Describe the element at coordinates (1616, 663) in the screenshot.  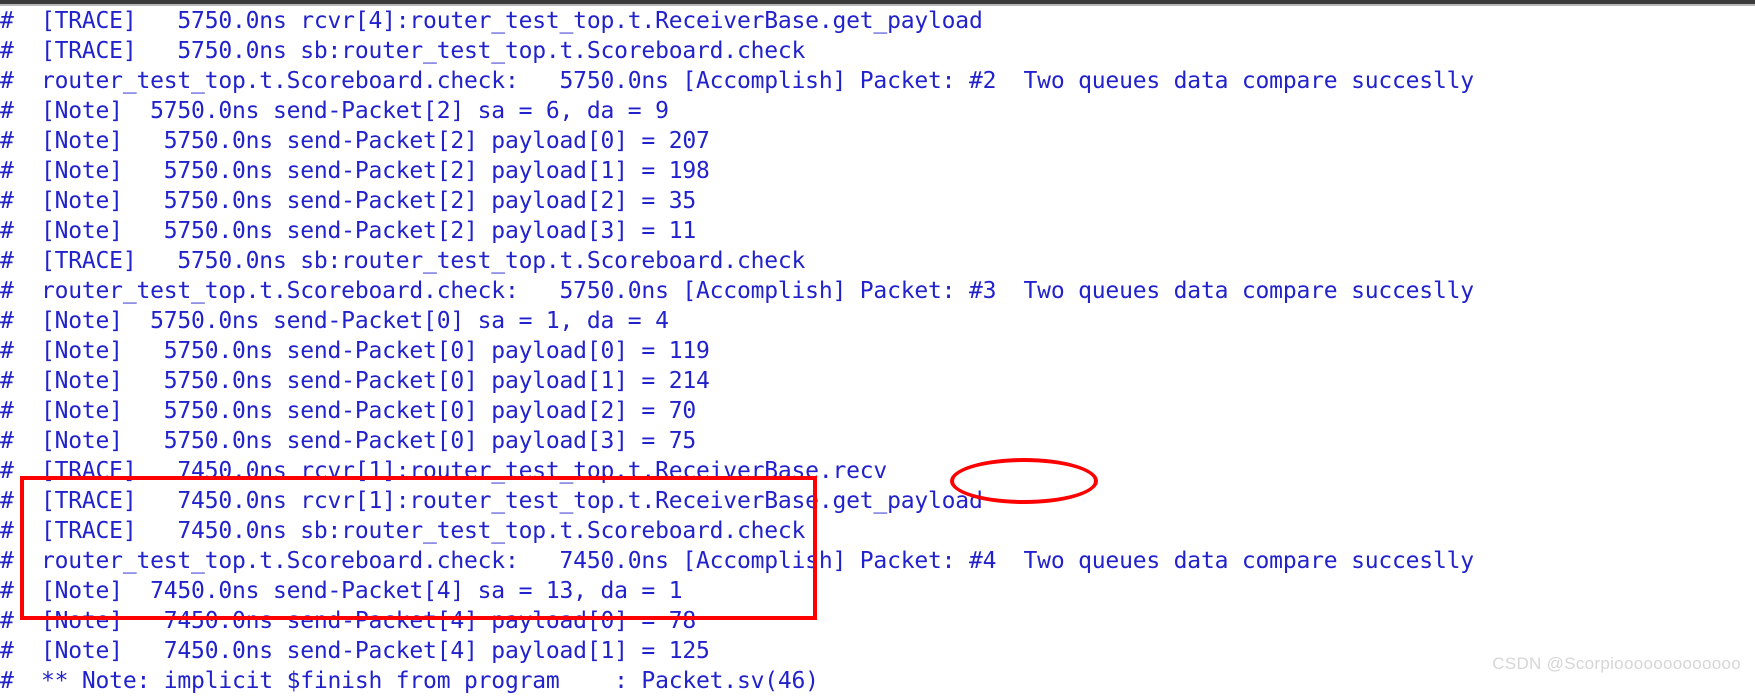
I see `watermark-text: CSDN @Scorpiooooooooooooo` at that location.